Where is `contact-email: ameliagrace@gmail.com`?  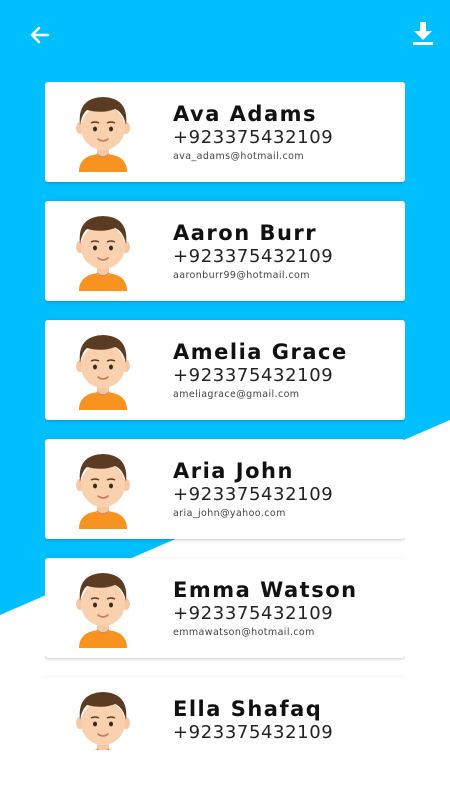
contact-email: ameliagrace@gmail.com is located at coordinates (236, 394).